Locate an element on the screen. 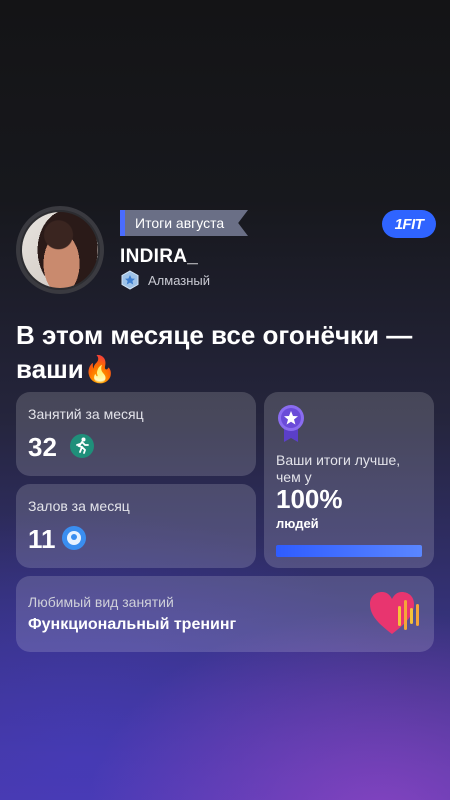 The width and height of the screenshot is (450, 800). period-label: Итоги августа is located at coordinates (186, 223).